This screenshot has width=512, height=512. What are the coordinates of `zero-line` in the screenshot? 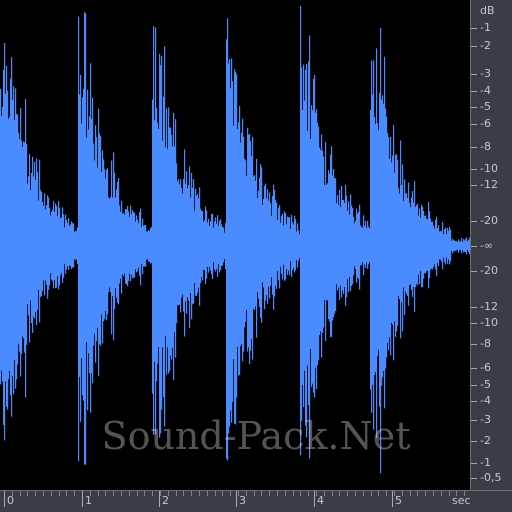 It's located at (235, 246).